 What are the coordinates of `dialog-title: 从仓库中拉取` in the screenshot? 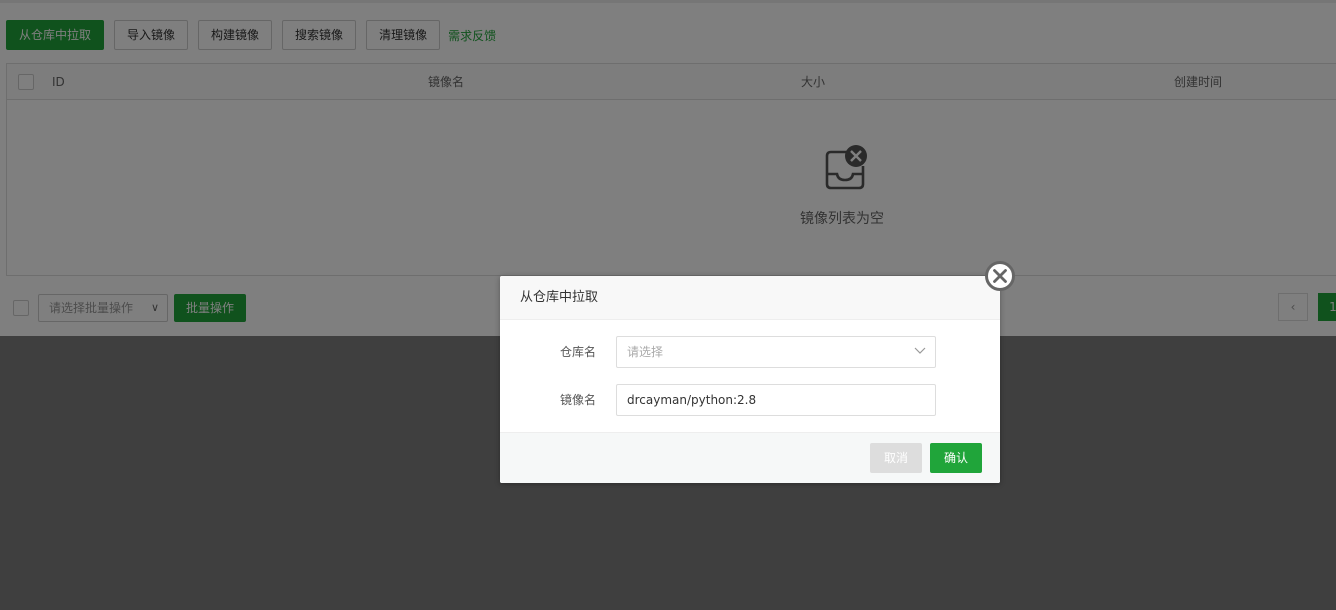 It's located at (750, 298).